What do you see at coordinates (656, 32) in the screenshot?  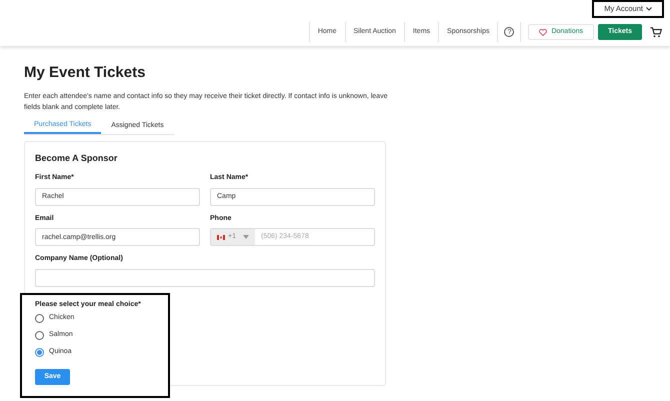 I see `cart-icon` at bounding box center [656, 32].